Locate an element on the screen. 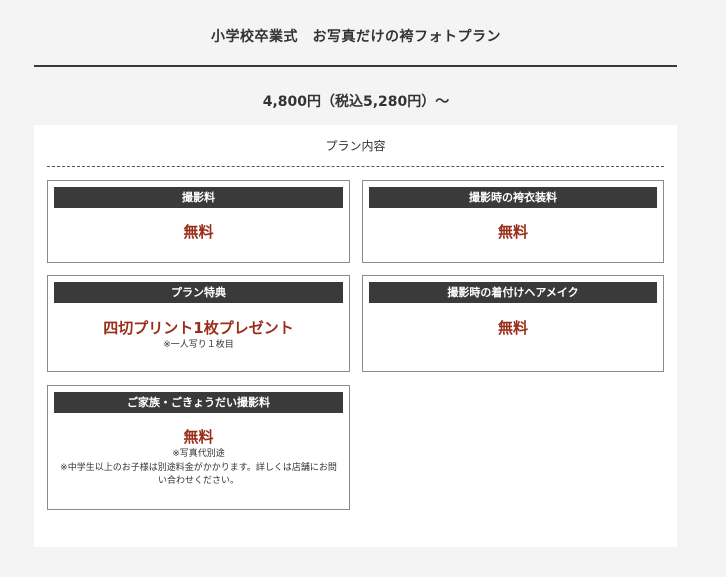  plan-contents-divider is located at coordinates (355, 166).